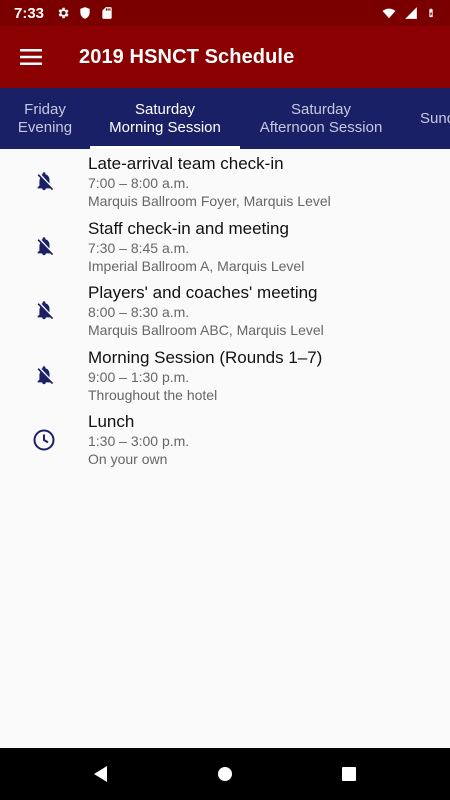 The width and height of the screenshot is (450, 800). I want to click on event-location: On your own, so click(128, 459).